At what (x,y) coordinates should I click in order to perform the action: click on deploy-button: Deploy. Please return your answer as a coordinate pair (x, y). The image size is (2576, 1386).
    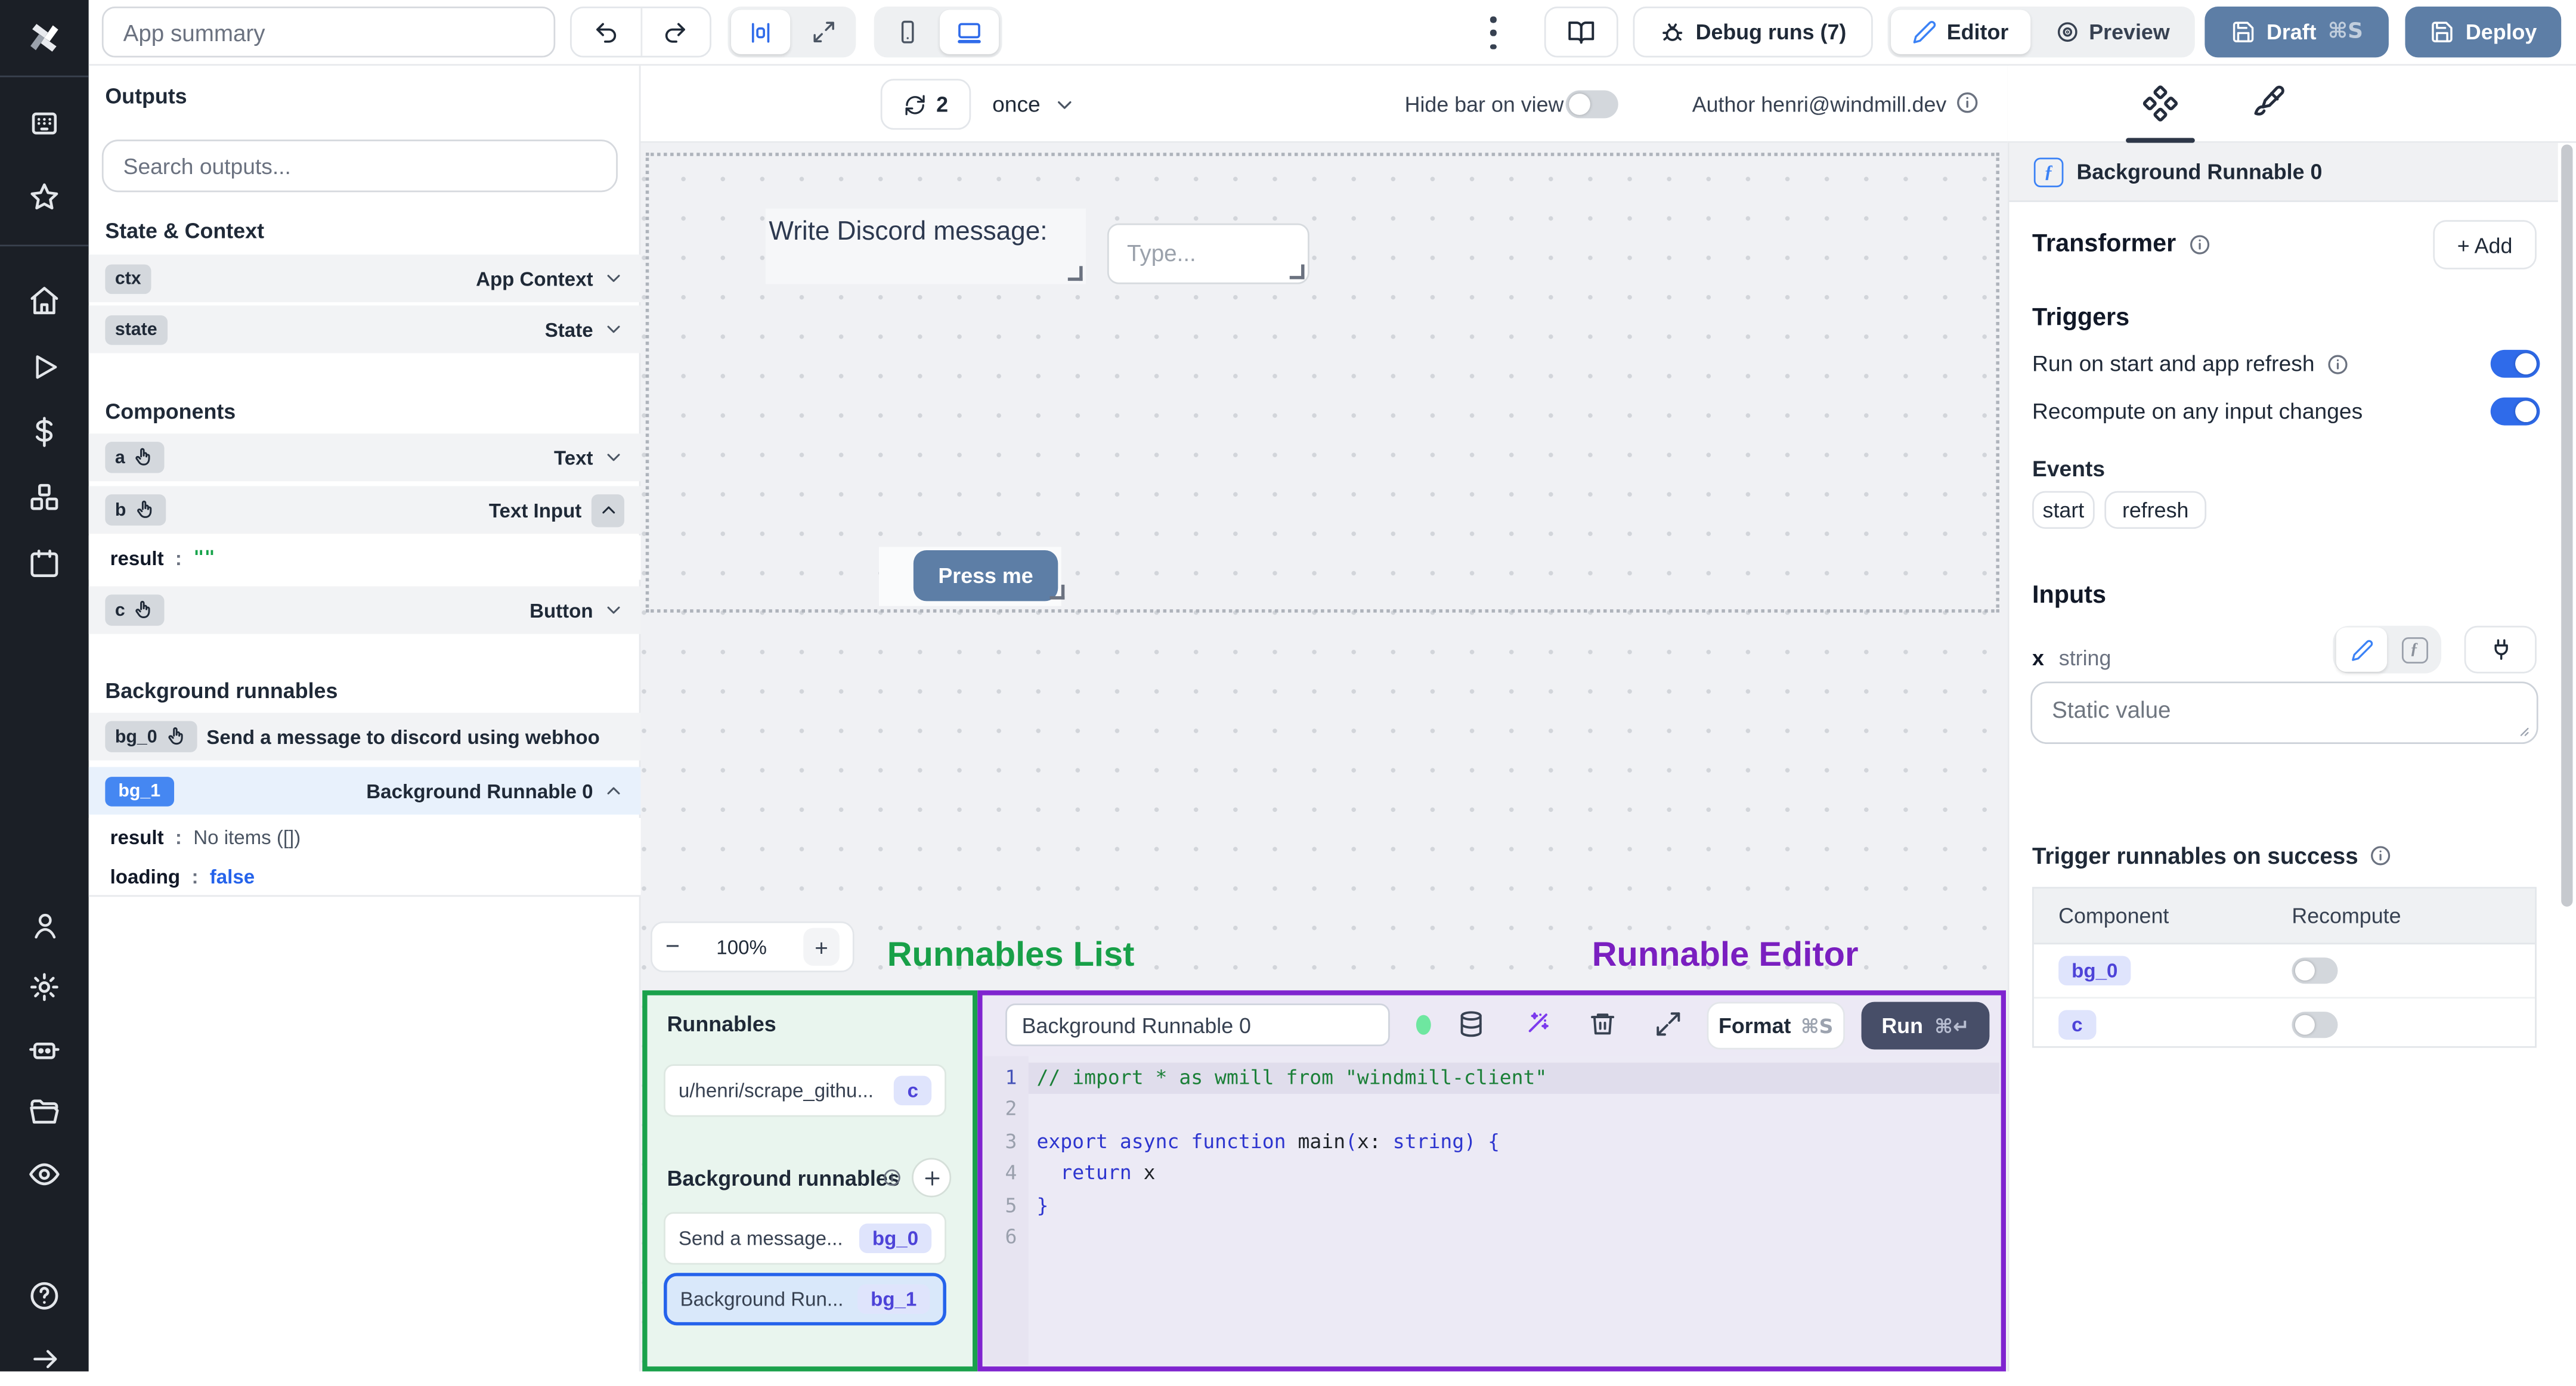
    Looking at the image, I should click on (2483, 32).